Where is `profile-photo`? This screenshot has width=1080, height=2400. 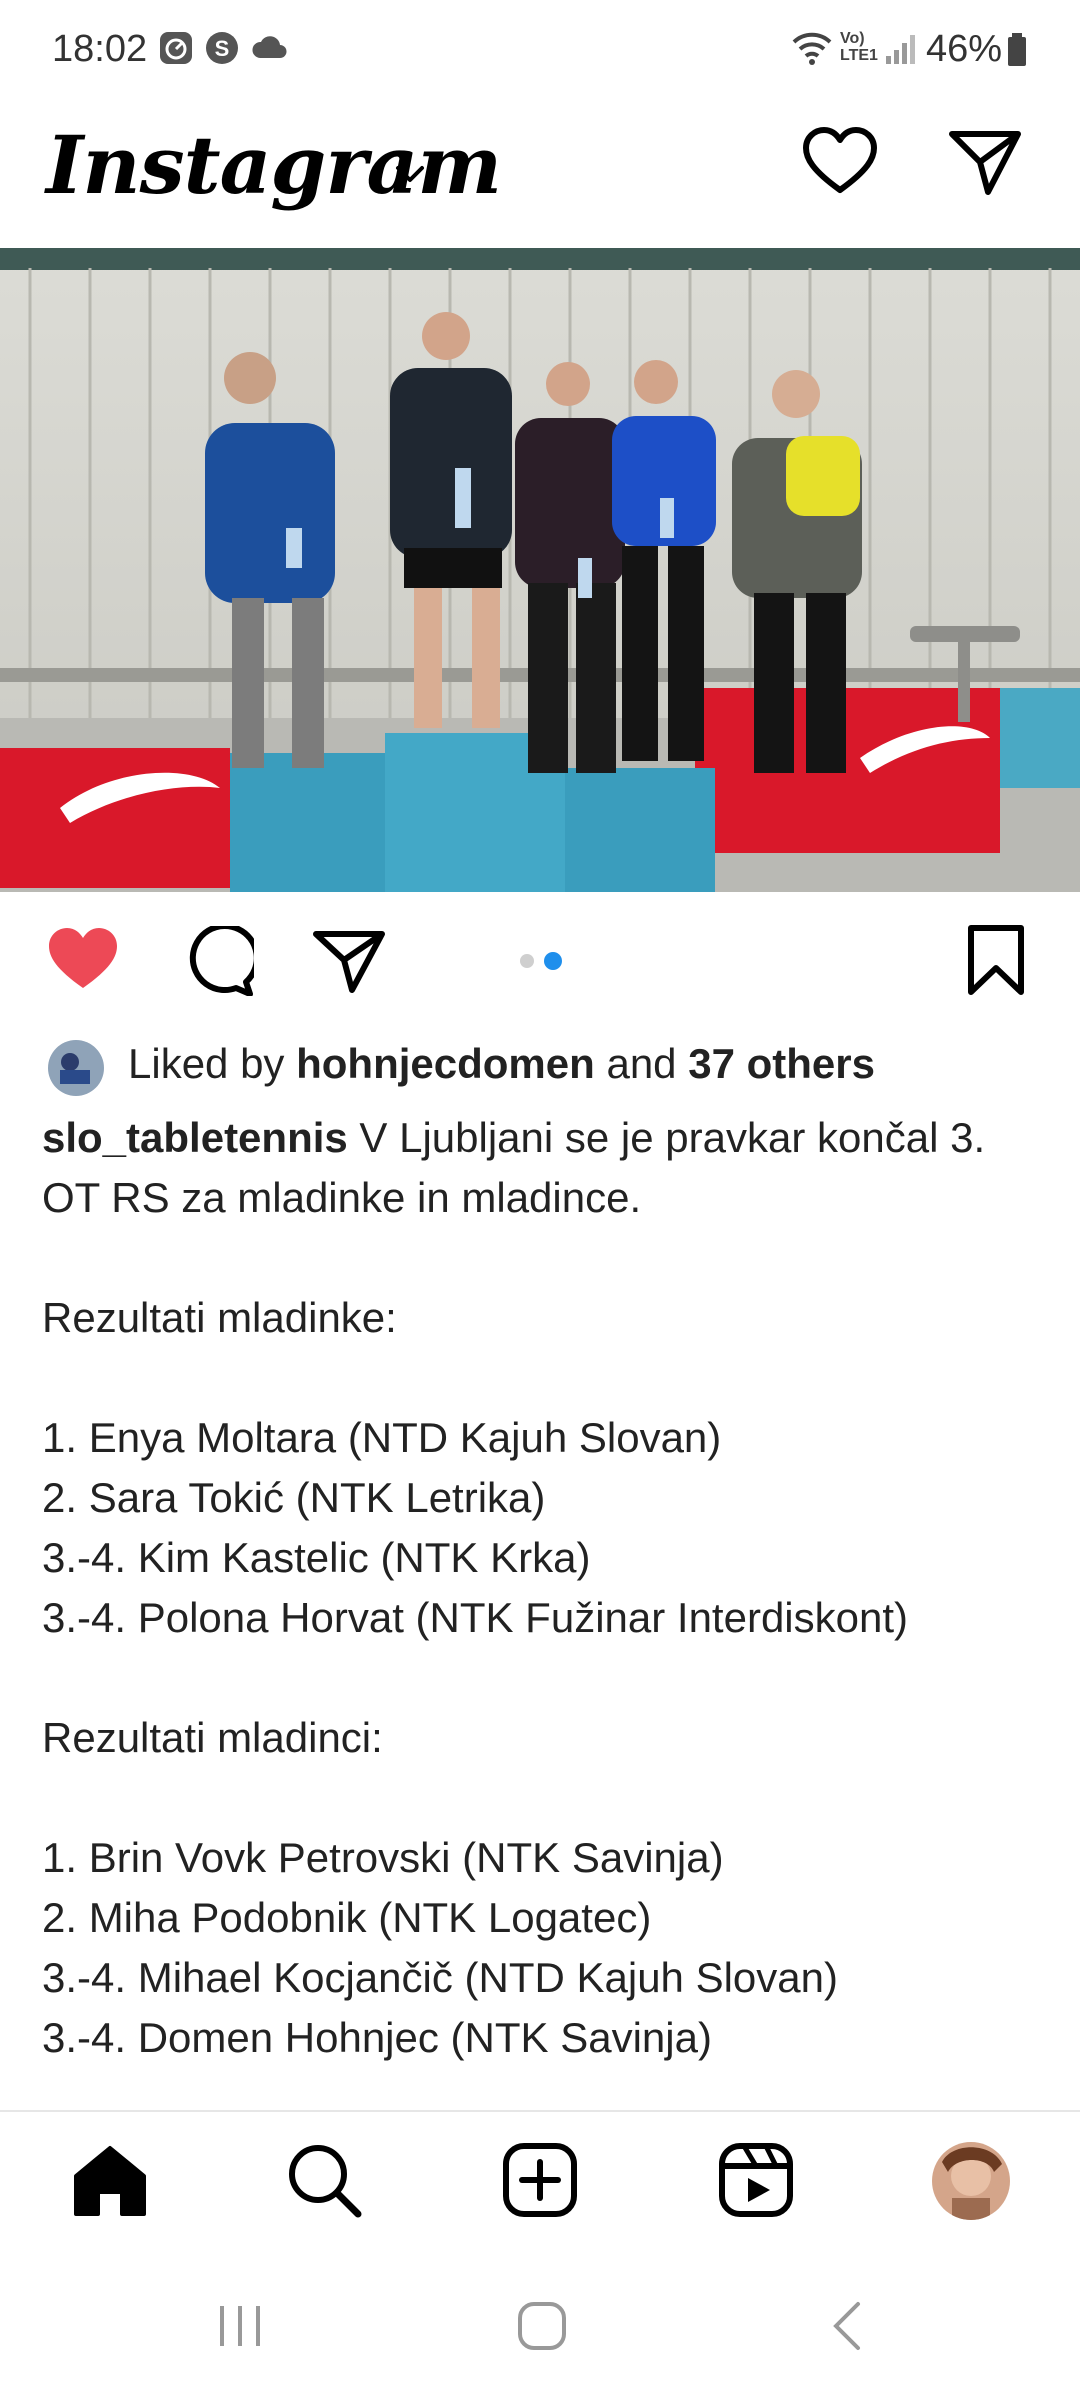 profile-photo is located at coordinates (971, 2181).